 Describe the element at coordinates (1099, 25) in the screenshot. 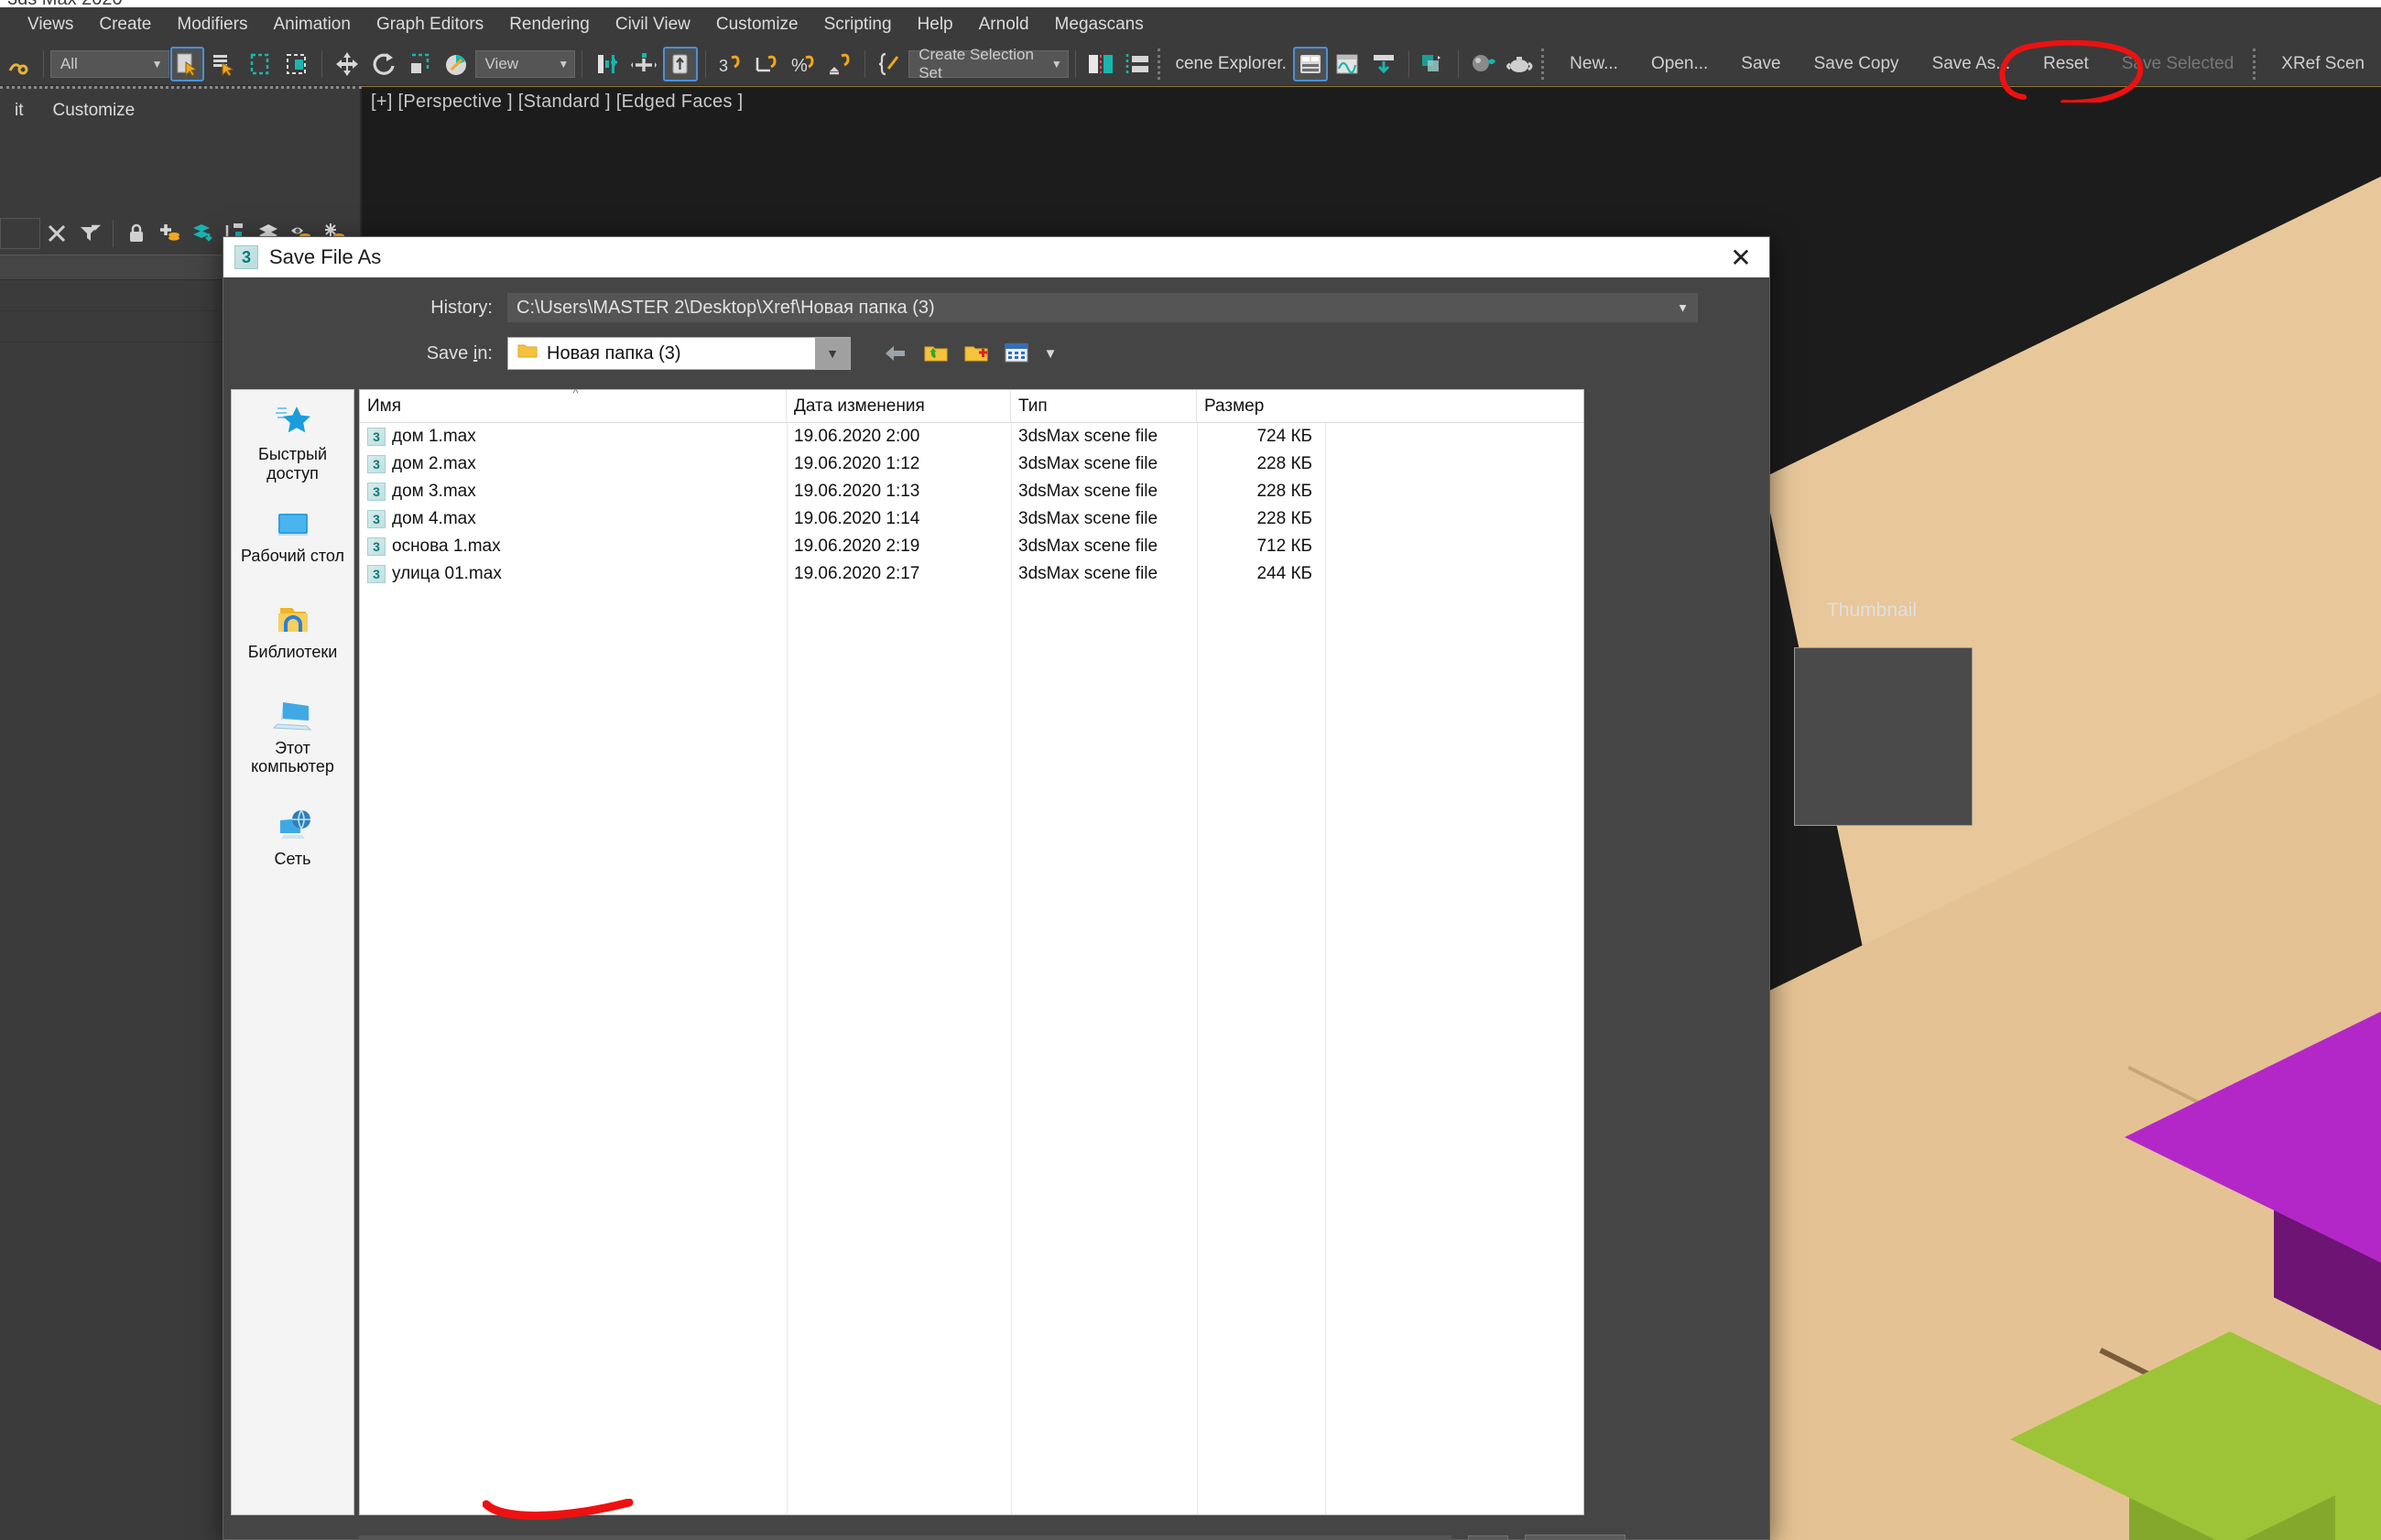

I see `menu-megascans: Megascans` at that location.